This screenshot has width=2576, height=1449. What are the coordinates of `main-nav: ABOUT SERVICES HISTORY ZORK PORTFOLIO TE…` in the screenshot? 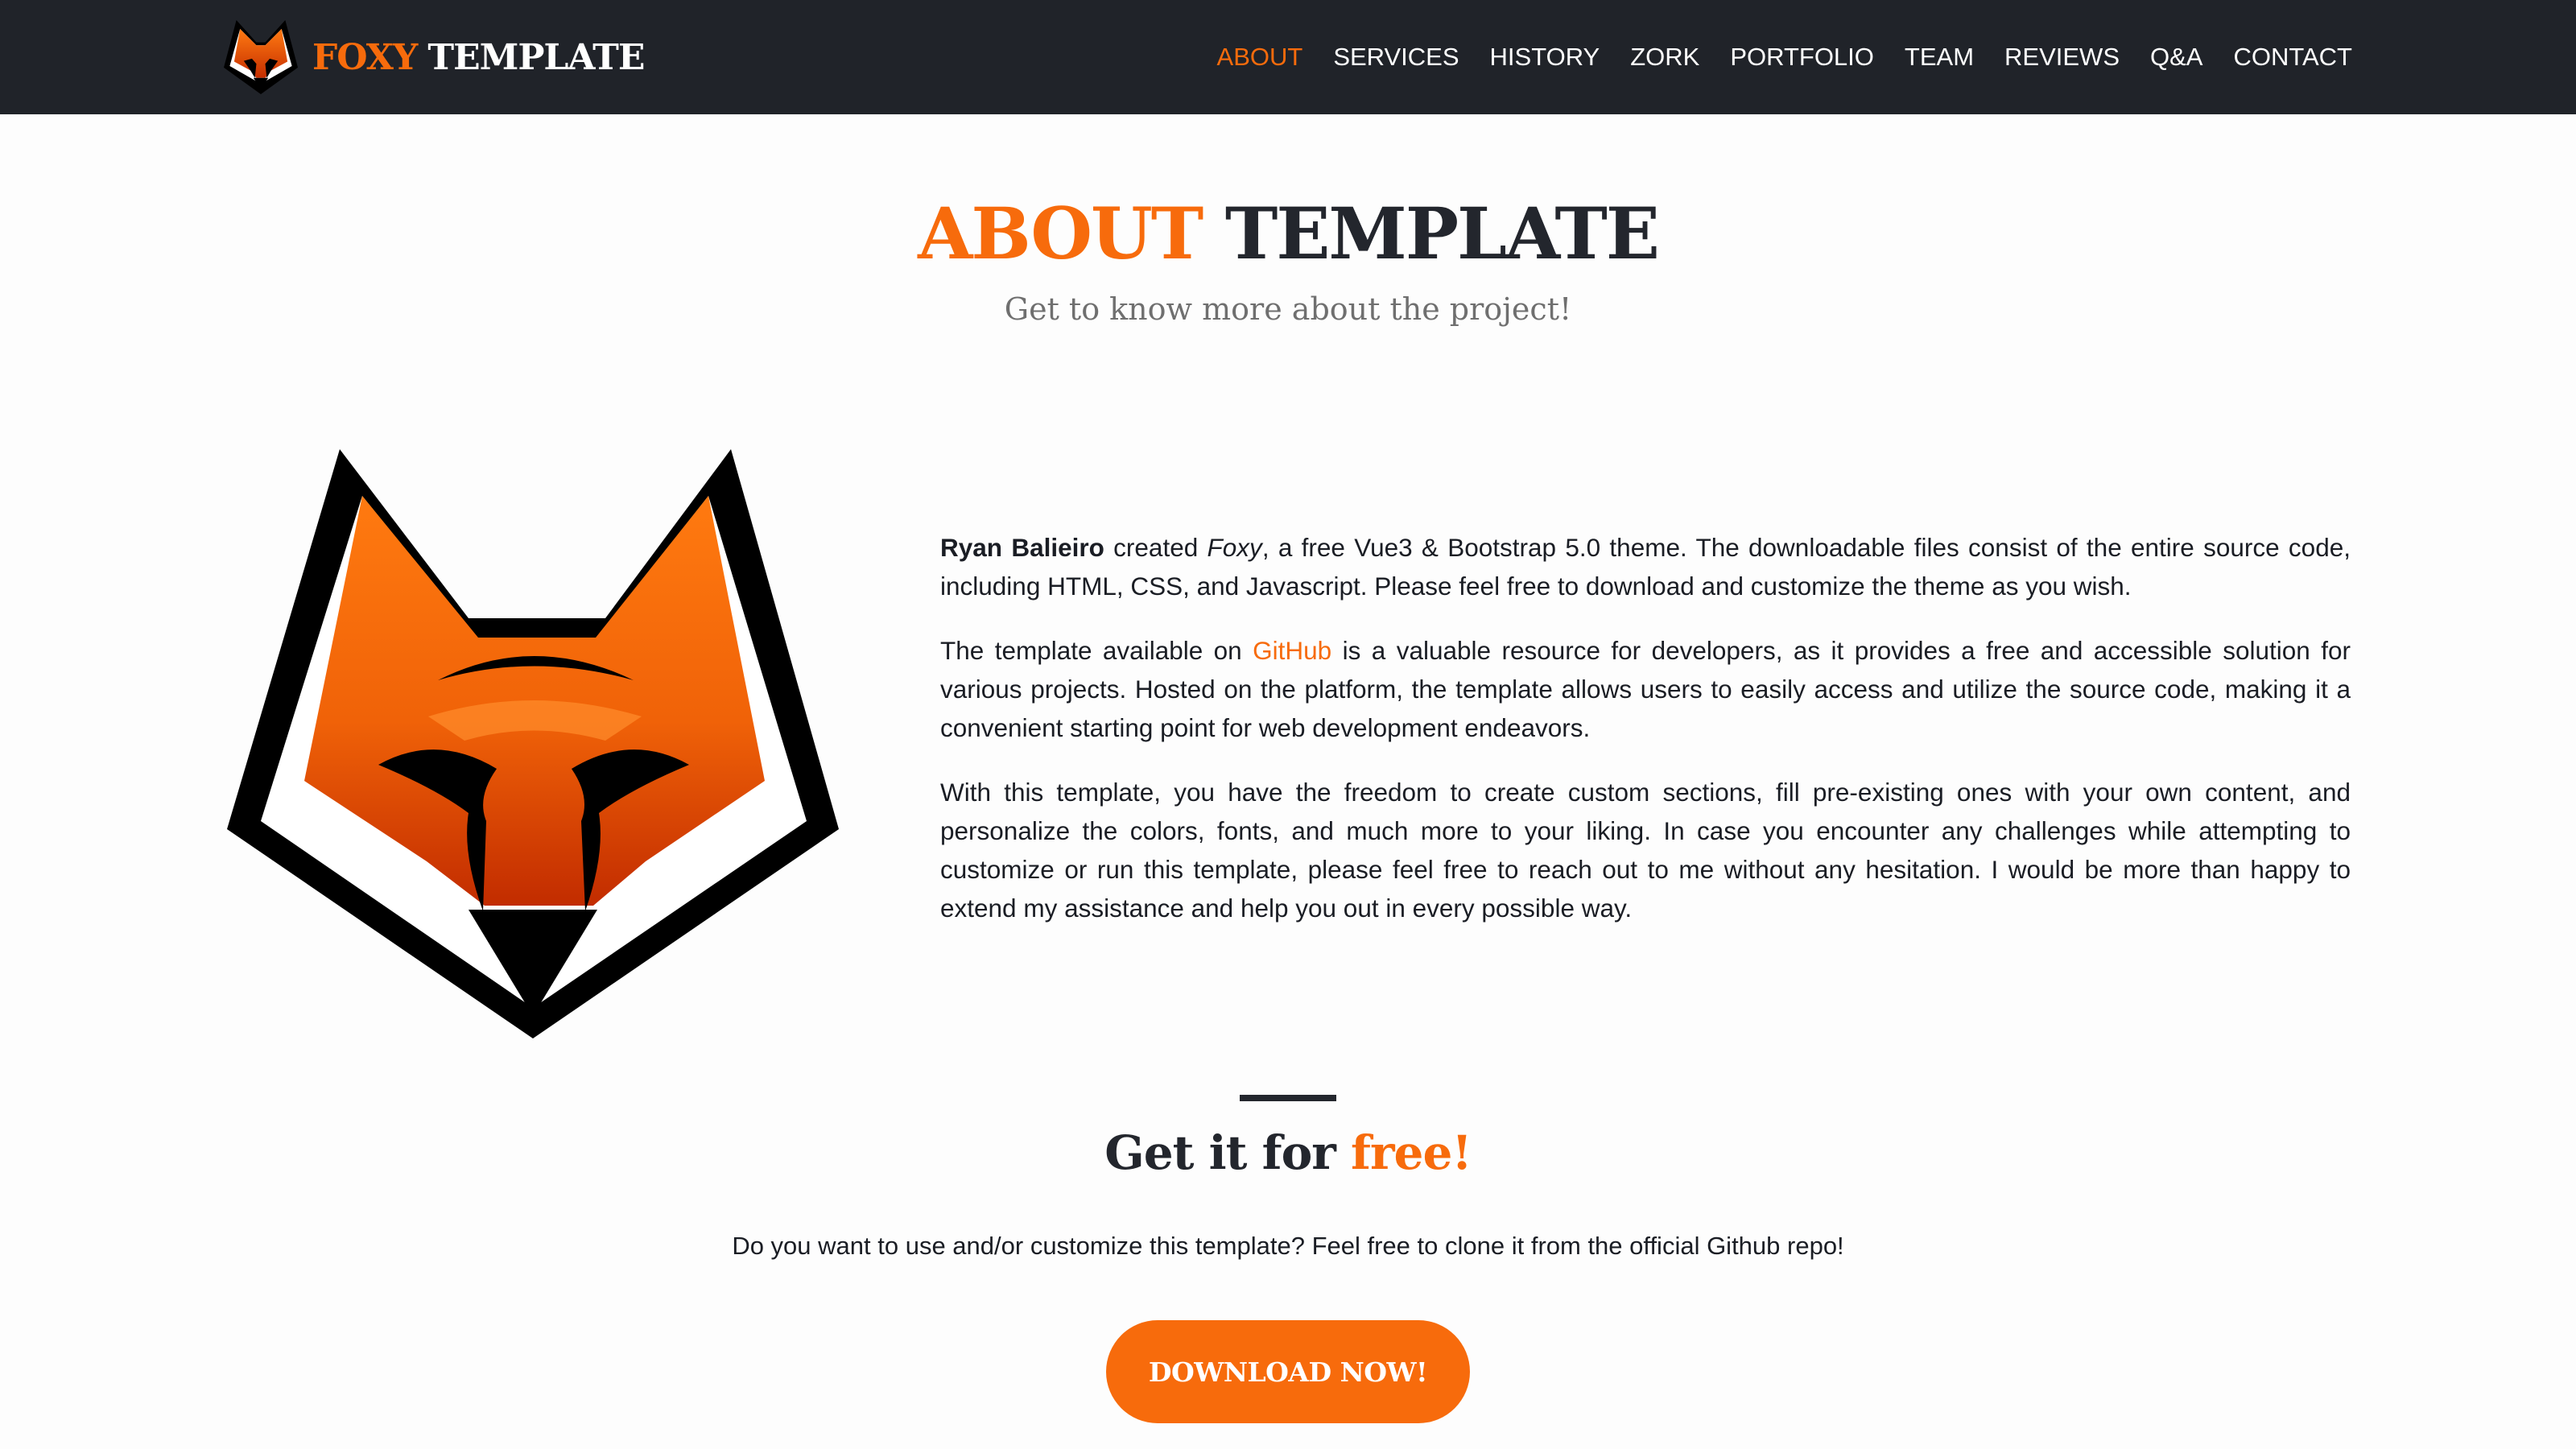 It's located at (1770, 57).